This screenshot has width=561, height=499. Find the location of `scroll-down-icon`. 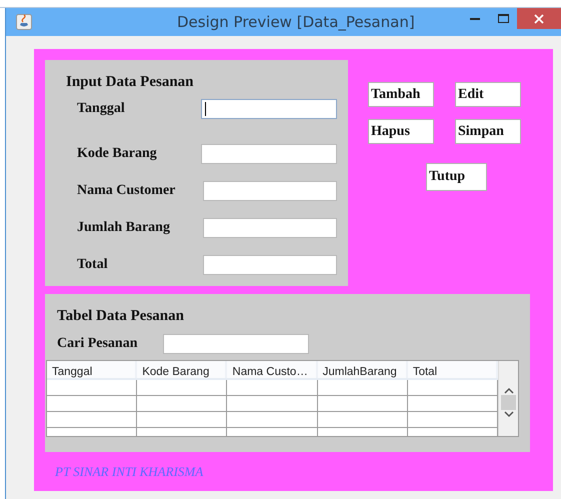

scroll-down-icon is located at coordinates (509, 414).